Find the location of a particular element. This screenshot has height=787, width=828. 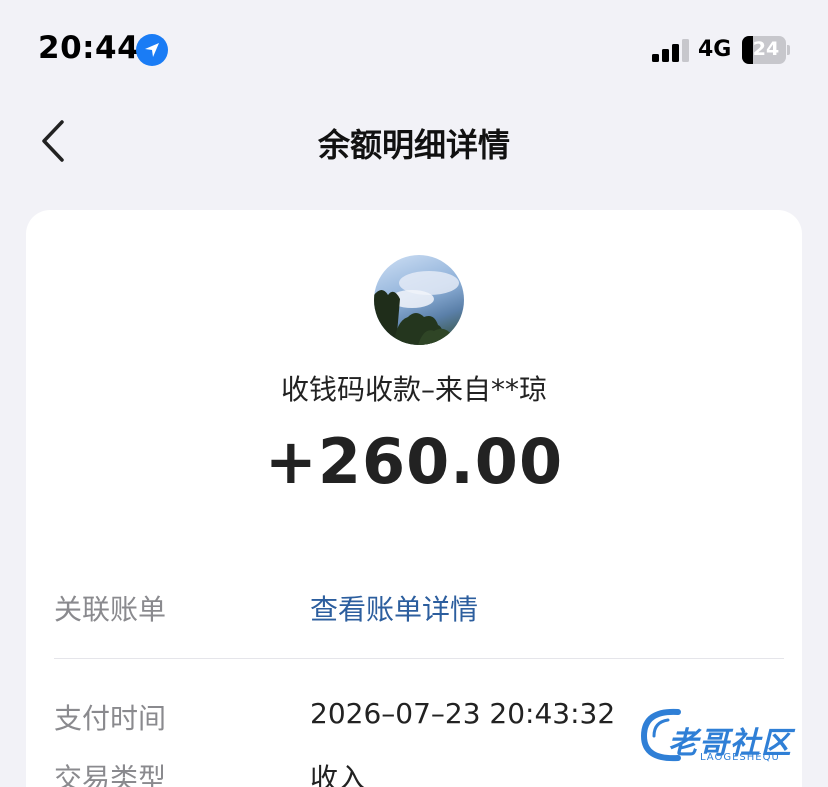

row-related-bill: 关联账单 查看账单详情 is located at coordinates (419, 607).